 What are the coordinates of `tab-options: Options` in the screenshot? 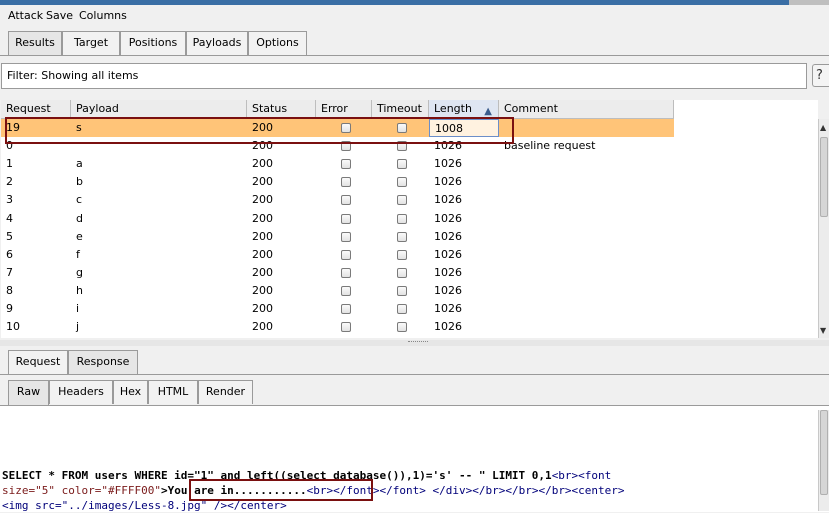 It's located at (277, 43).